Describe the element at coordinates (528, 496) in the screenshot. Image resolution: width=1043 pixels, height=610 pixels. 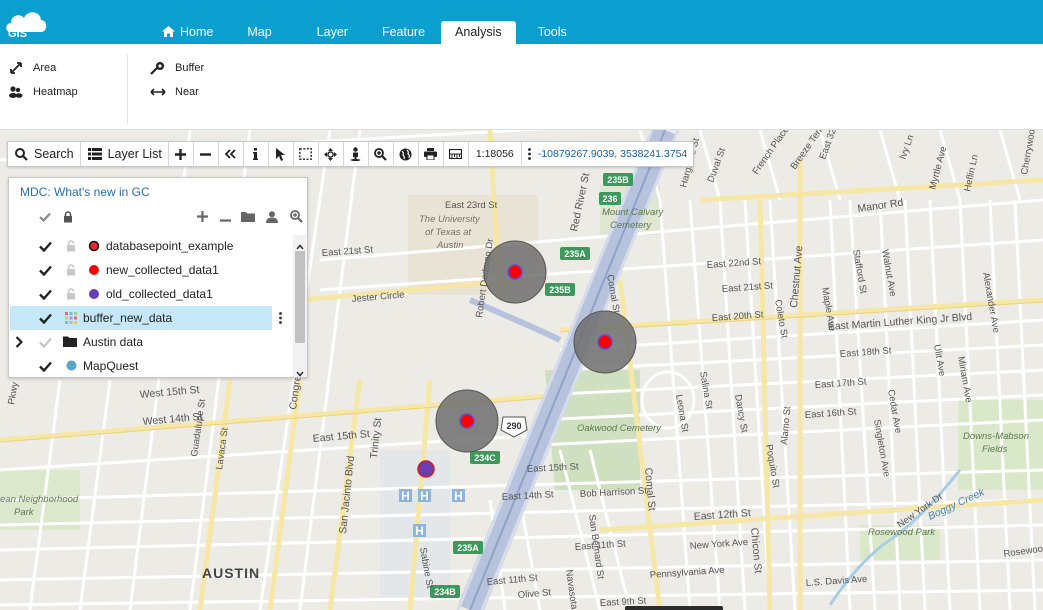
I see `label-e14: East 14th St` at that location.